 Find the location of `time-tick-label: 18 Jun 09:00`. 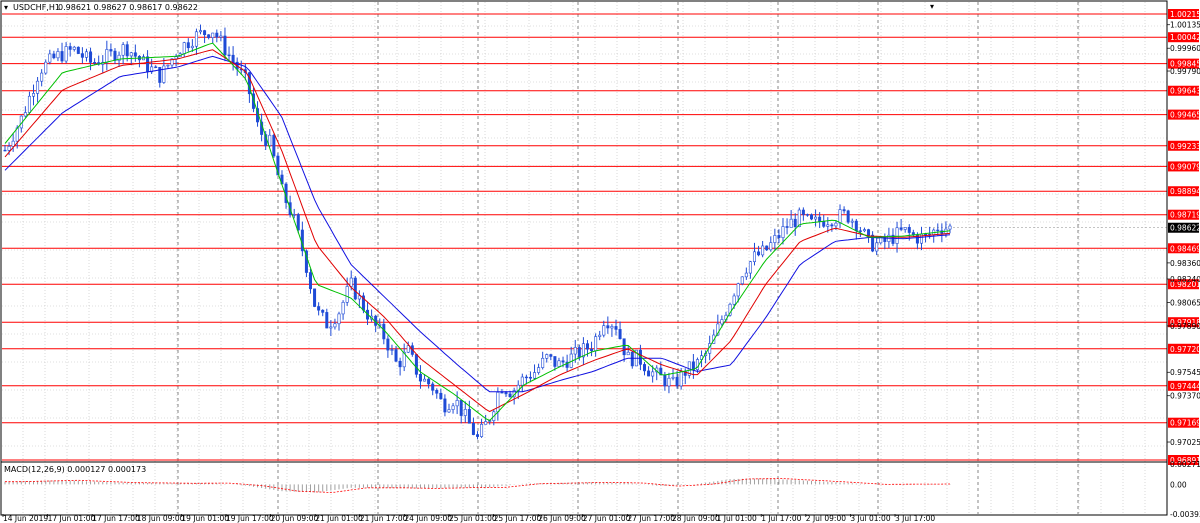

time-tick-label: 18 Jun 09:00 is located at coordinates (161, 518).